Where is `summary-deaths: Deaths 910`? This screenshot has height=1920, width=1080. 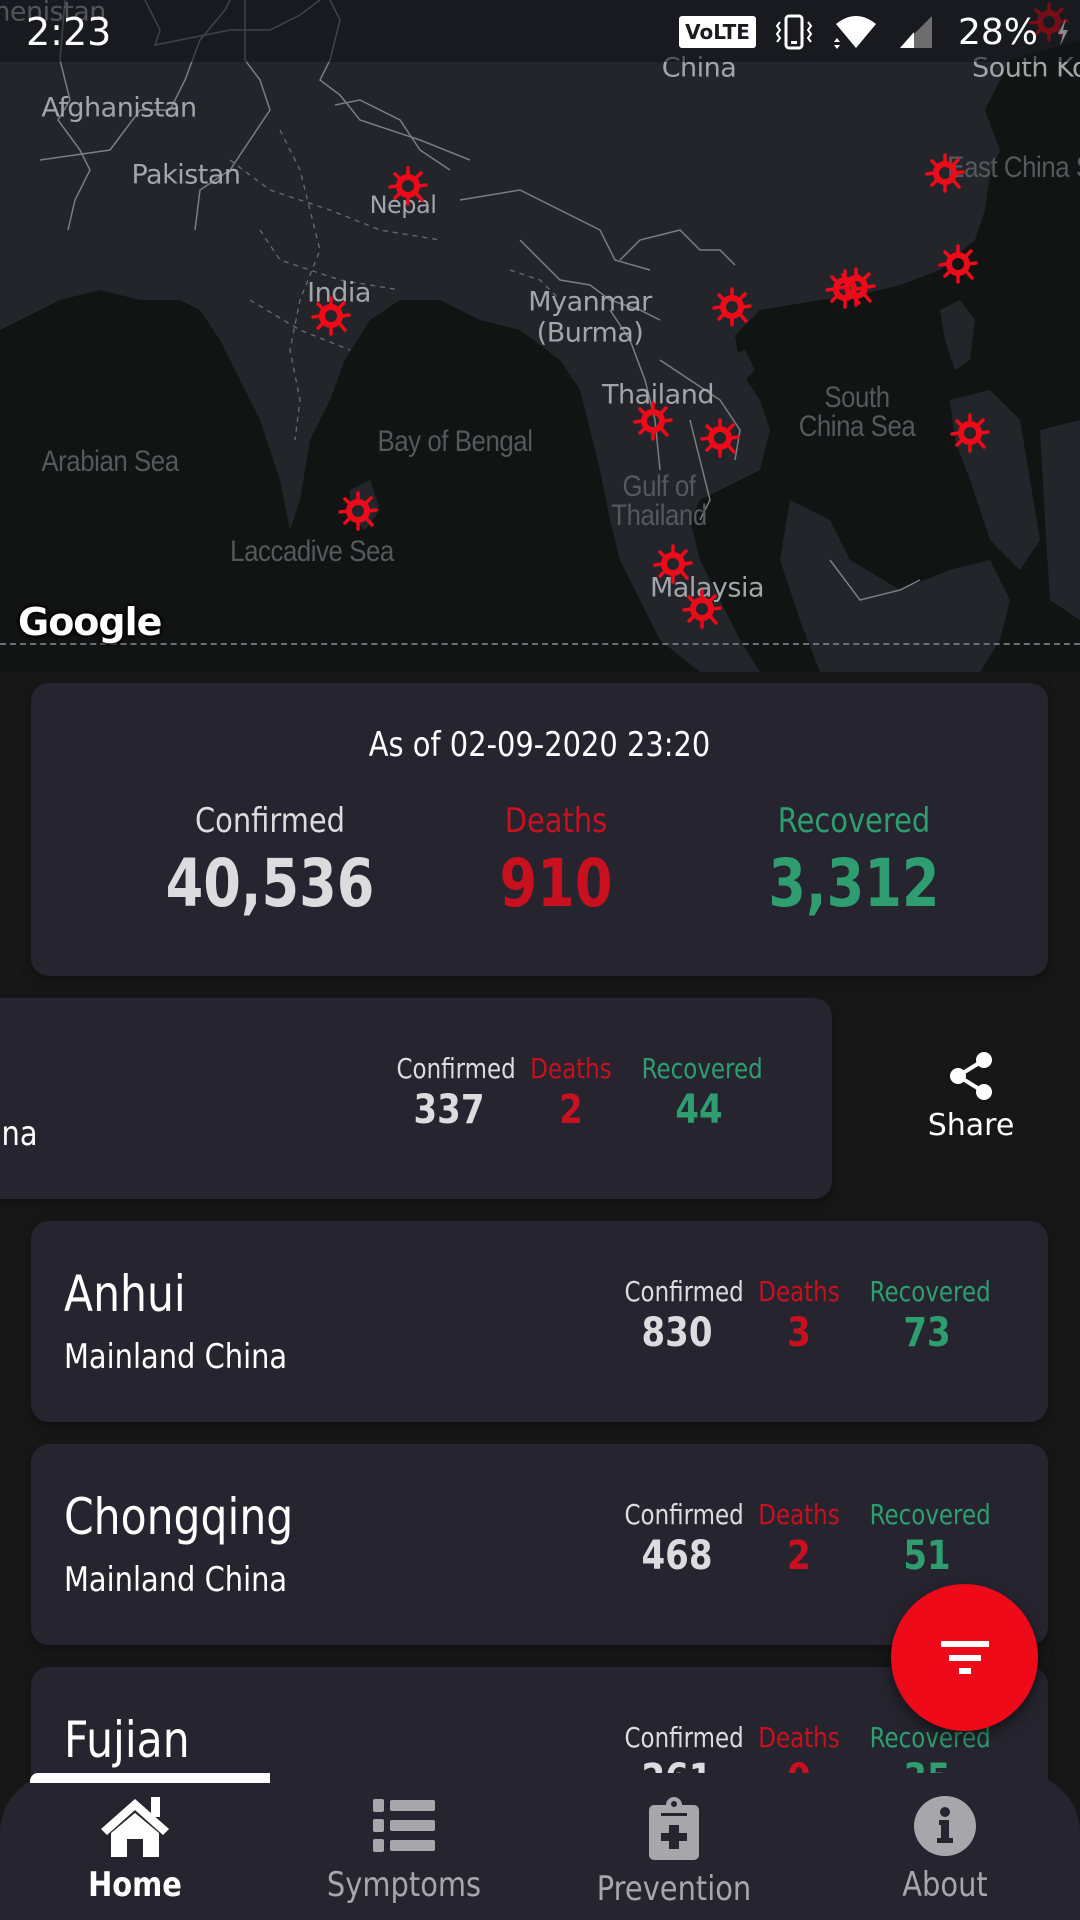
summary-deaths: Deaths 910 is located at coordinates (556, 861).